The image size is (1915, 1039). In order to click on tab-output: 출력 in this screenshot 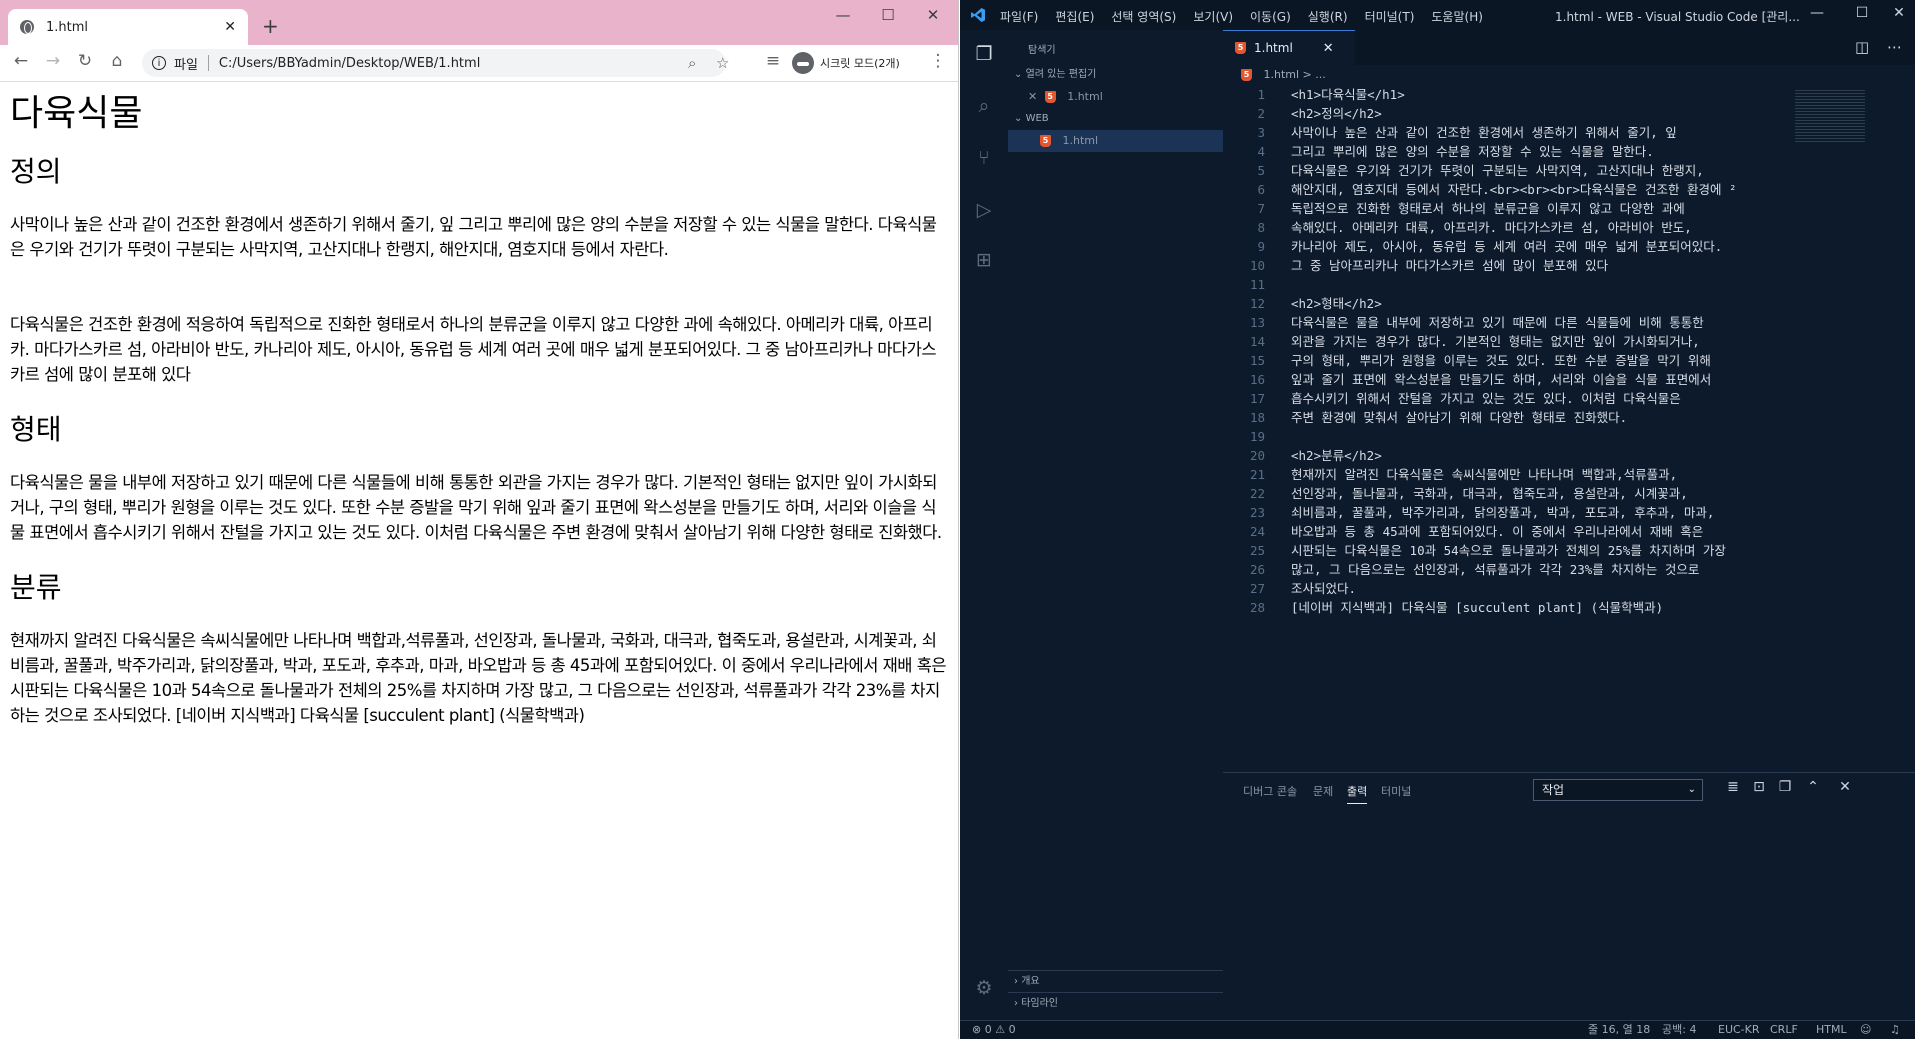, I will do `click(1357, 793)`.